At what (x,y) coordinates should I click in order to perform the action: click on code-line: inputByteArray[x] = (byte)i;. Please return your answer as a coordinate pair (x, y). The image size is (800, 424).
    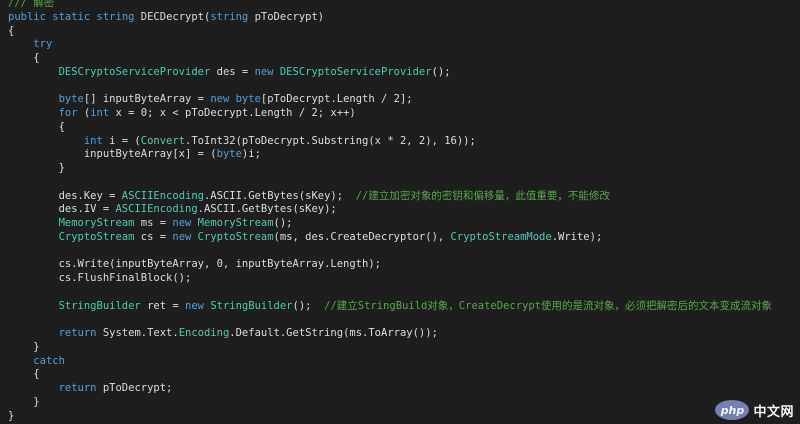
    Looking at the image, I should click on (404, 155).